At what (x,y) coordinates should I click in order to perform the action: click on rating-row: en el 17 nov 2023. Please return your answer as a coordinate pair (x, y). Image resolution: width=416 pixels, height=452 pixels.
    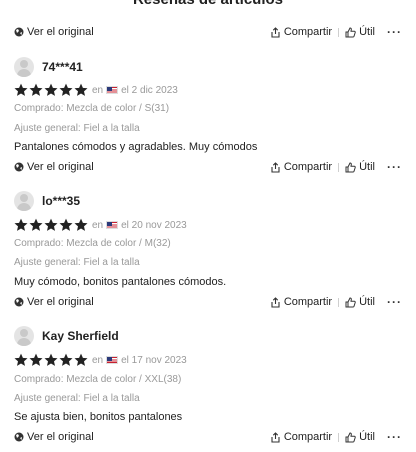
    Looking at the image, I should click on (100, 360).